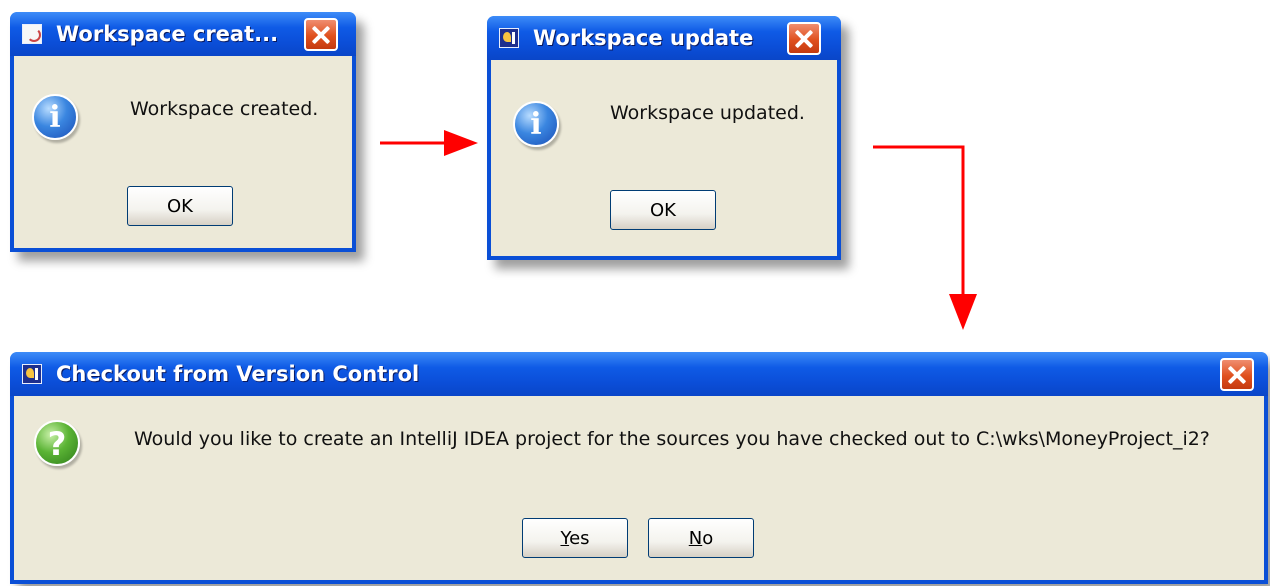 Image resolution: width=1270 pixels, height=586 pixels. Describe the element at coordinates (925, 237) in the screenshot. I see `arrow-to-checkout` at that location.